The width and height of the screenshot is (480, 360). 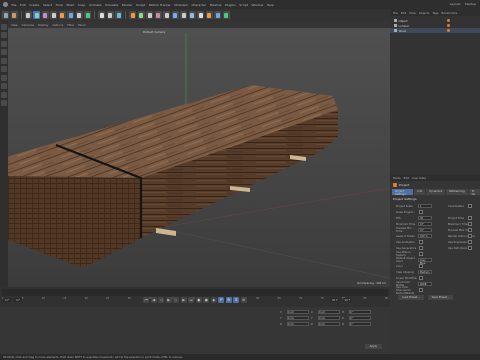 I want to click on viewport-menu-item: View, so click(x=14, y=25).